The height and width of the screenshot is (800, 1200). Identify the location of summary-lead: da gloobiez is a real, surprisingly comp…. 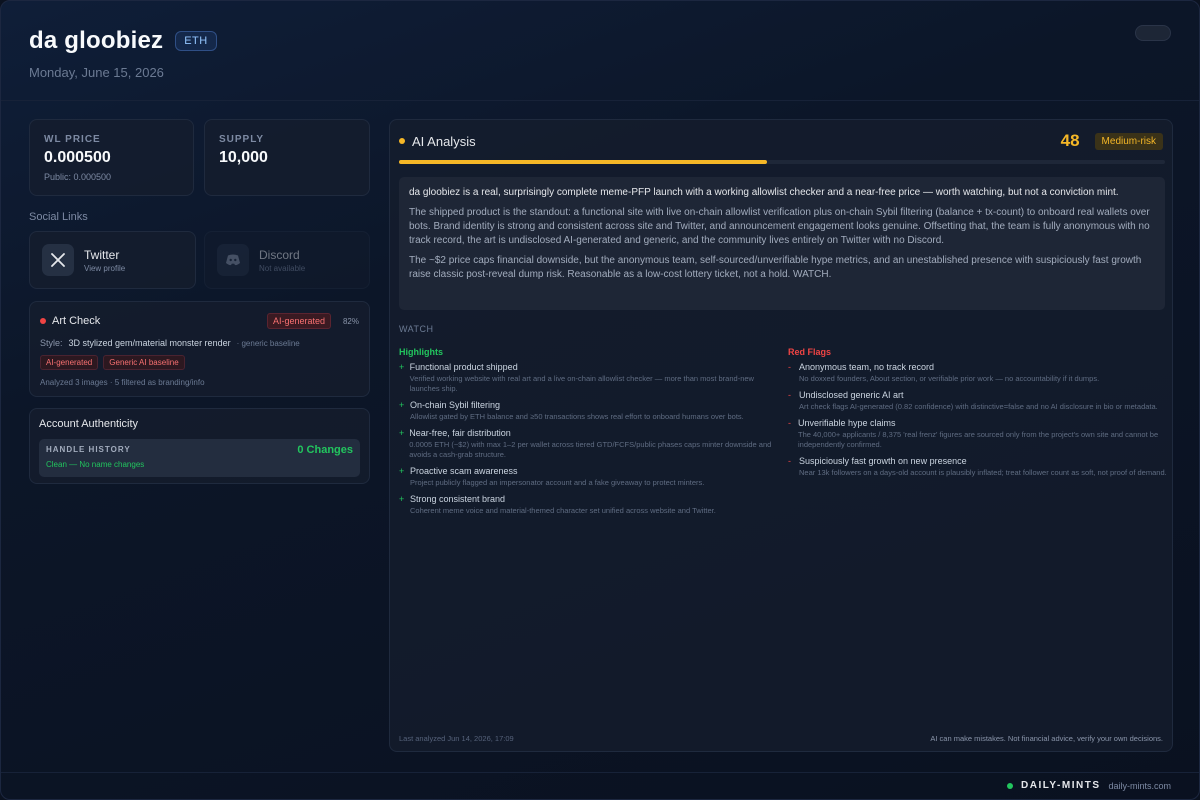
(764, 192).